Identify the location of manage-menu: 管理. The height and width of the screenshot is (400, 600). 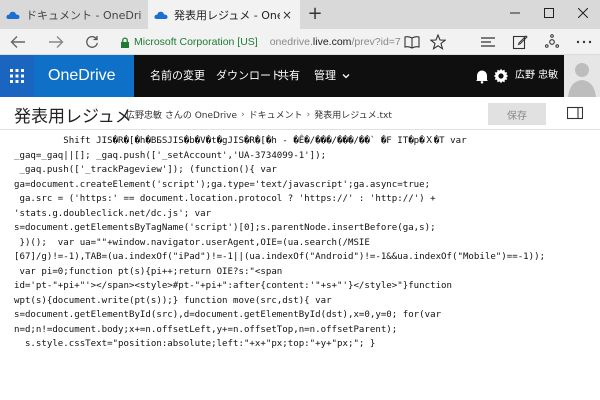
(332, 76).